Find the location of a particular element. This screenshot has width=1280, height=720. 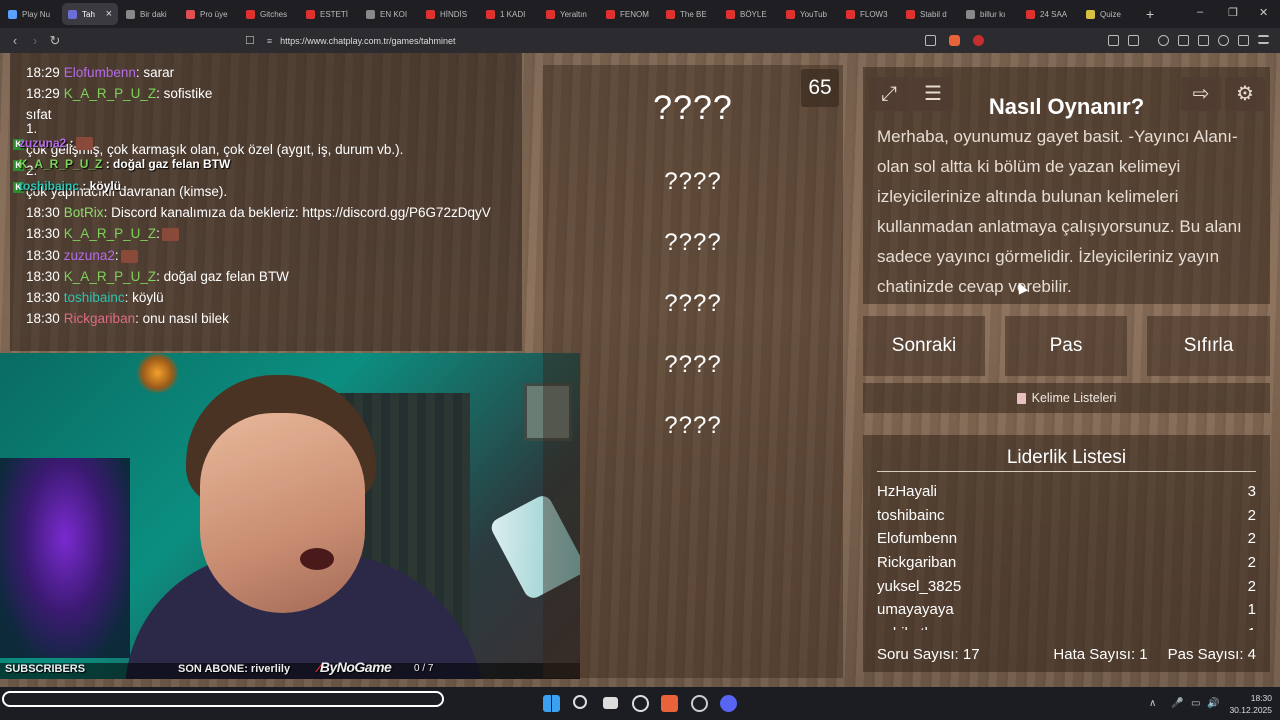

menu-icon is located at coordinates (1263, 39).